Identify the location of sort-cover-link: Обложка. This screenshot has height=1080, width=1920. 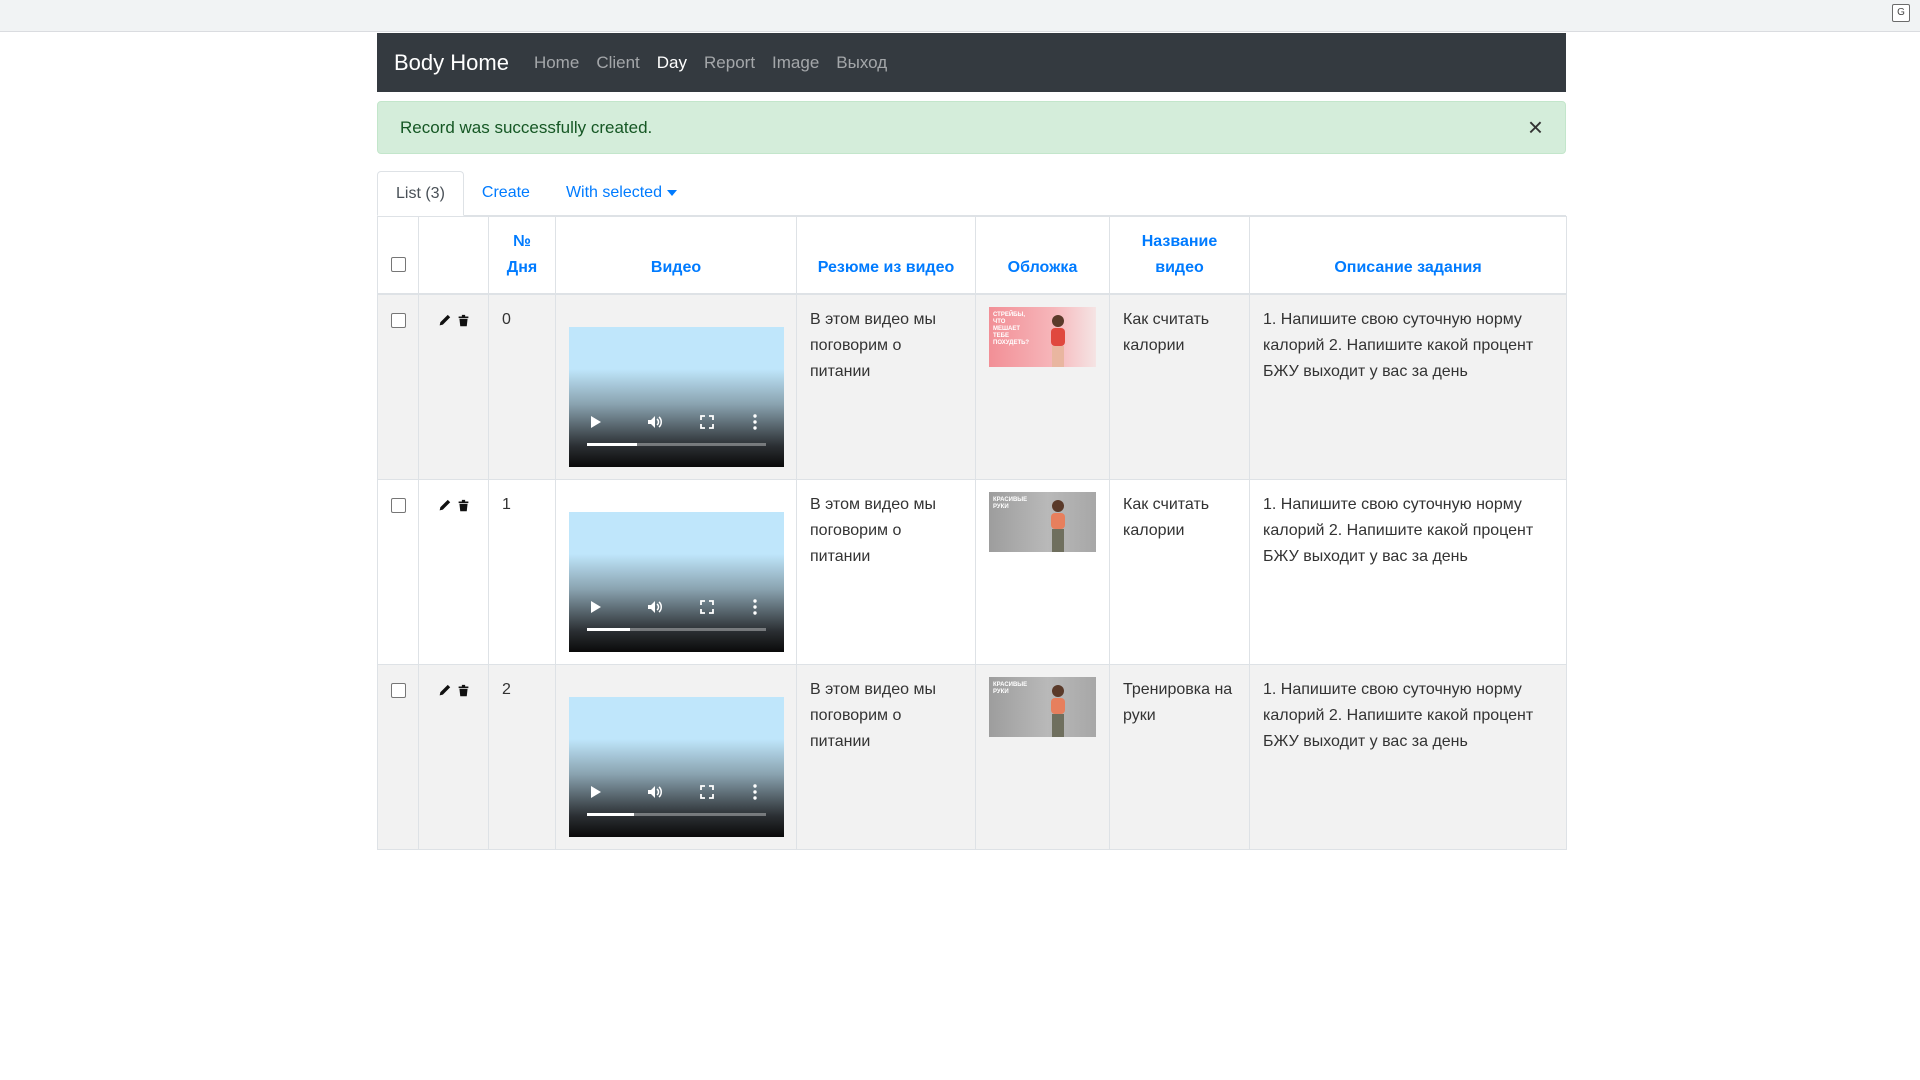
(1043, 267).